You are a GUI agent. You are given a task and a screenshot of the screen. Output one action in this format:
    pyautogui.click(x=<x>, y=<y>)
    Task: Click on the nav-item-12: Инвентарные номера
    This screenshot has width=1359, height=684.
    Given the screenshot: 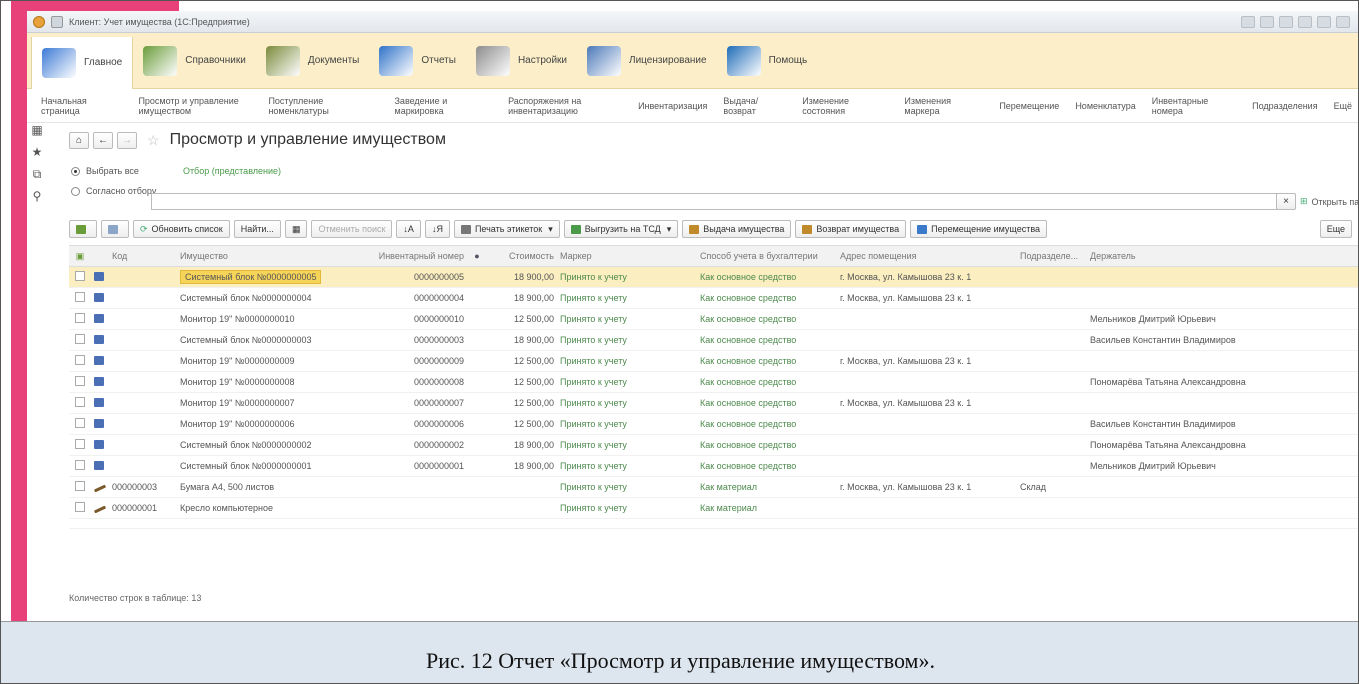 What is the action you would take?
    pyautogui.click(x=1194, y=106)
    